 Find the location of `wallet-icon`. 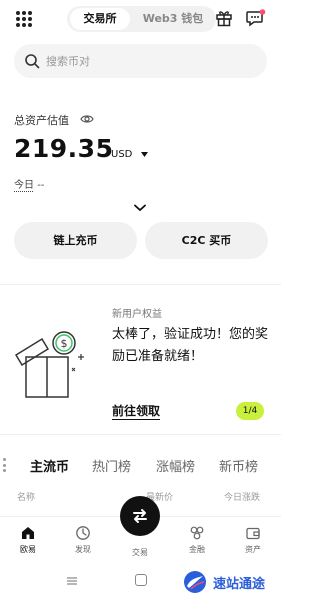

wallet-icon is located at coordinates (253, 533).